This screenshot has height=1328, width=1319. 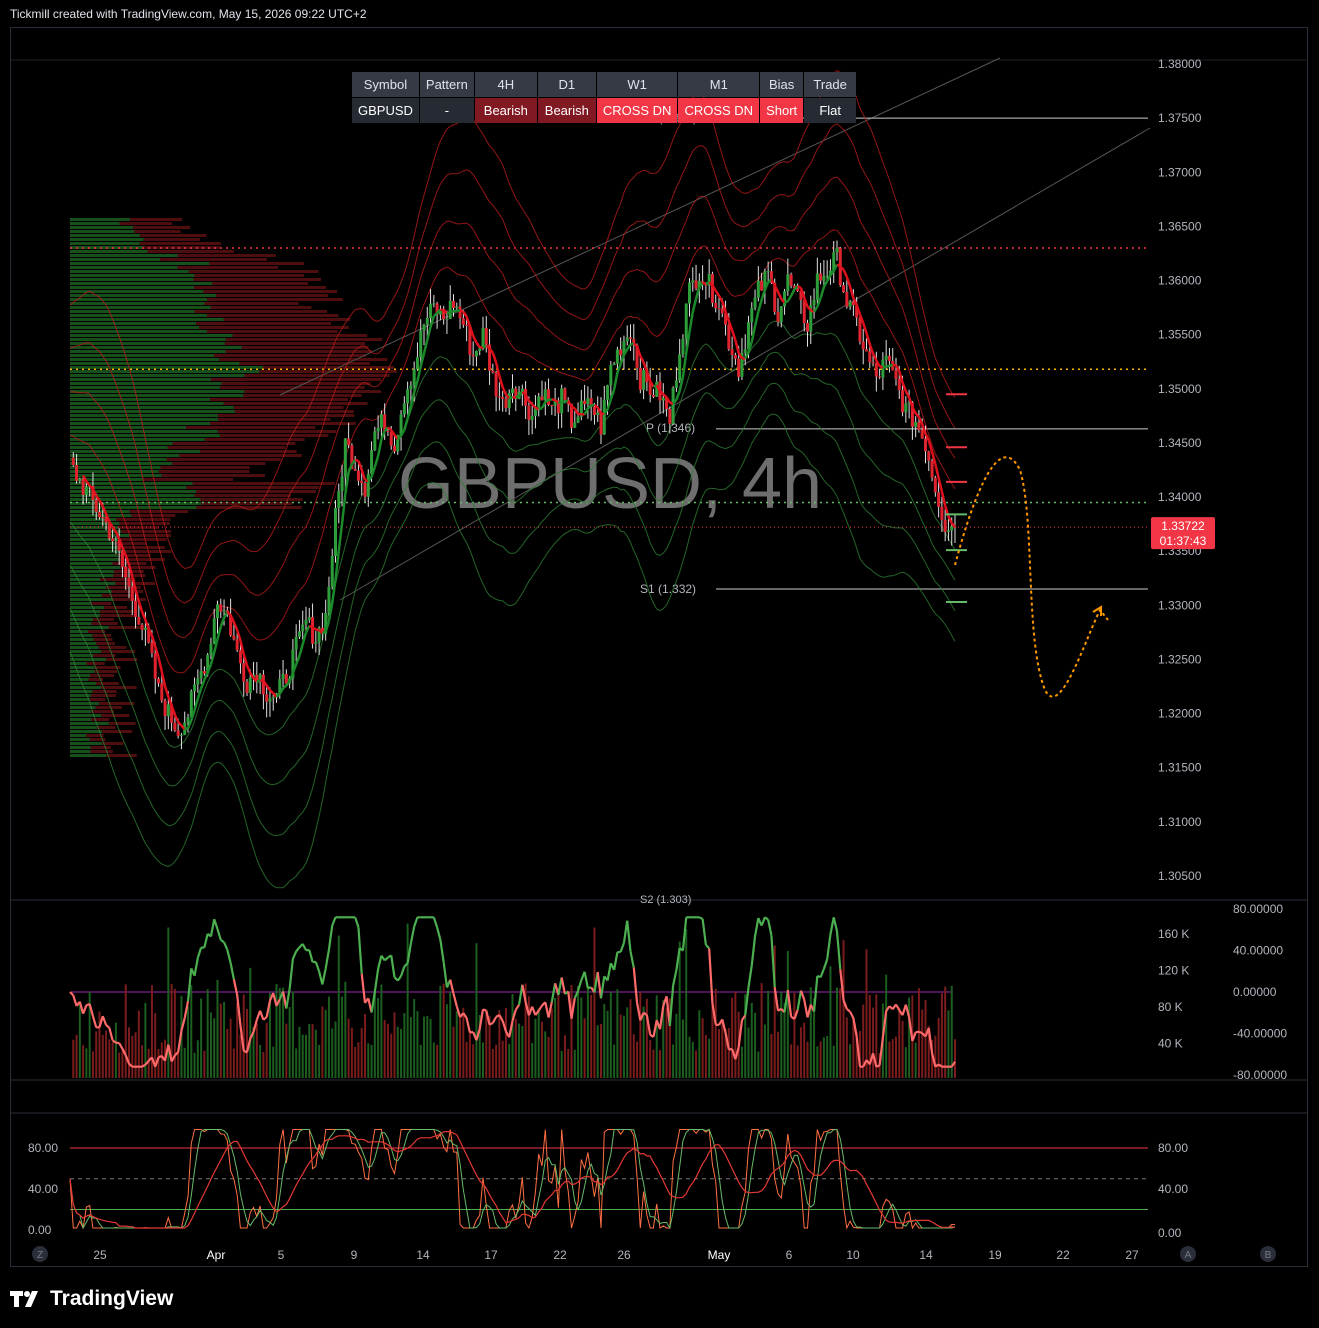 I want to click on volume-axis-label: 120 K, so click(x=1173, y=971).